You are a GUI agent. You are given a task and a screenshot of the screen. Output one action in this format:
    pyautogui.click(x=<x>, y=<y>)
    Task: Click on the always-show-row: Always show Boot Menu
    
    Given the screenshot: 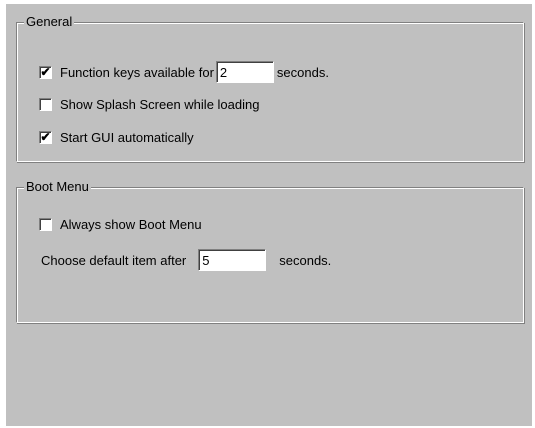 What is the action you would take?
    pyautogui.click(x=120, y=224)
    